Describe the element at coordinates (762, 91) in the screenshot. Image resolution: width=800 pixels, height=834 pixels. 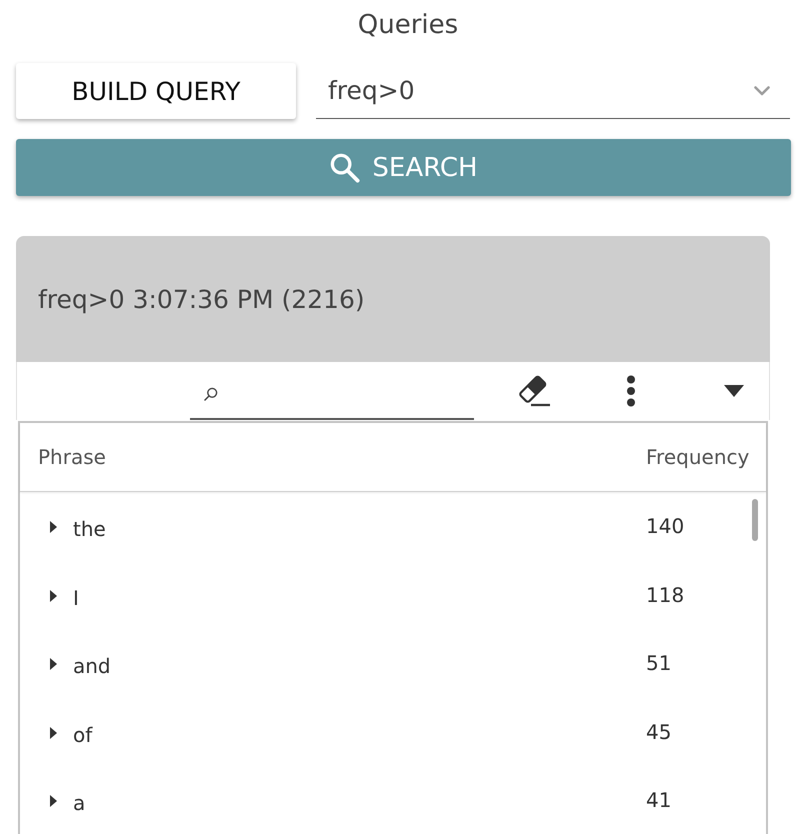
I see `chevron-down-icon` at that location.